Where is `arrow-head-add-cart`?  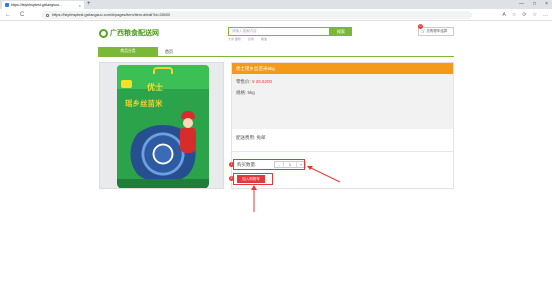 arrow-head-add-cart is located at coordinates (254, 187).